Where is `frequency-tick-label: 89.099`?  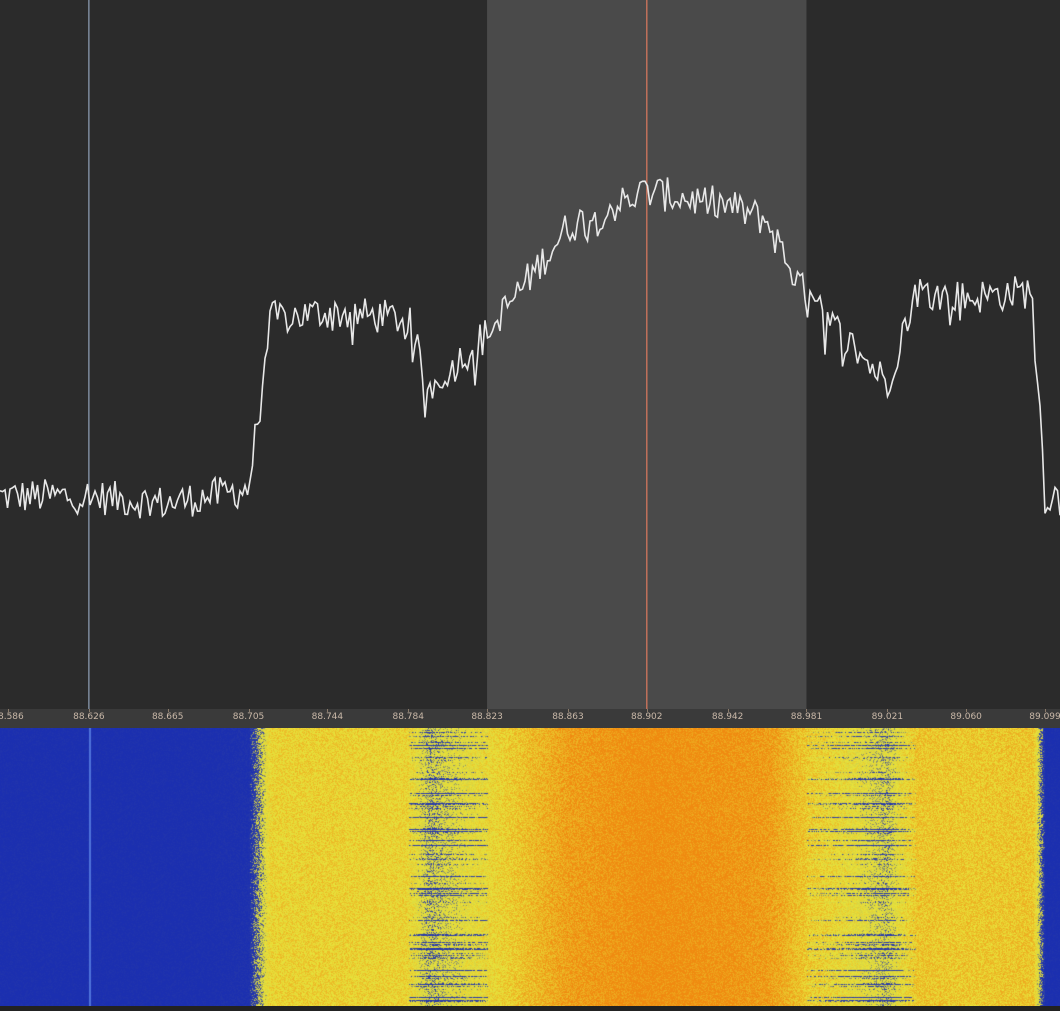 frequency-tick-label: 89.099 is located at coordinates (1044, 717).